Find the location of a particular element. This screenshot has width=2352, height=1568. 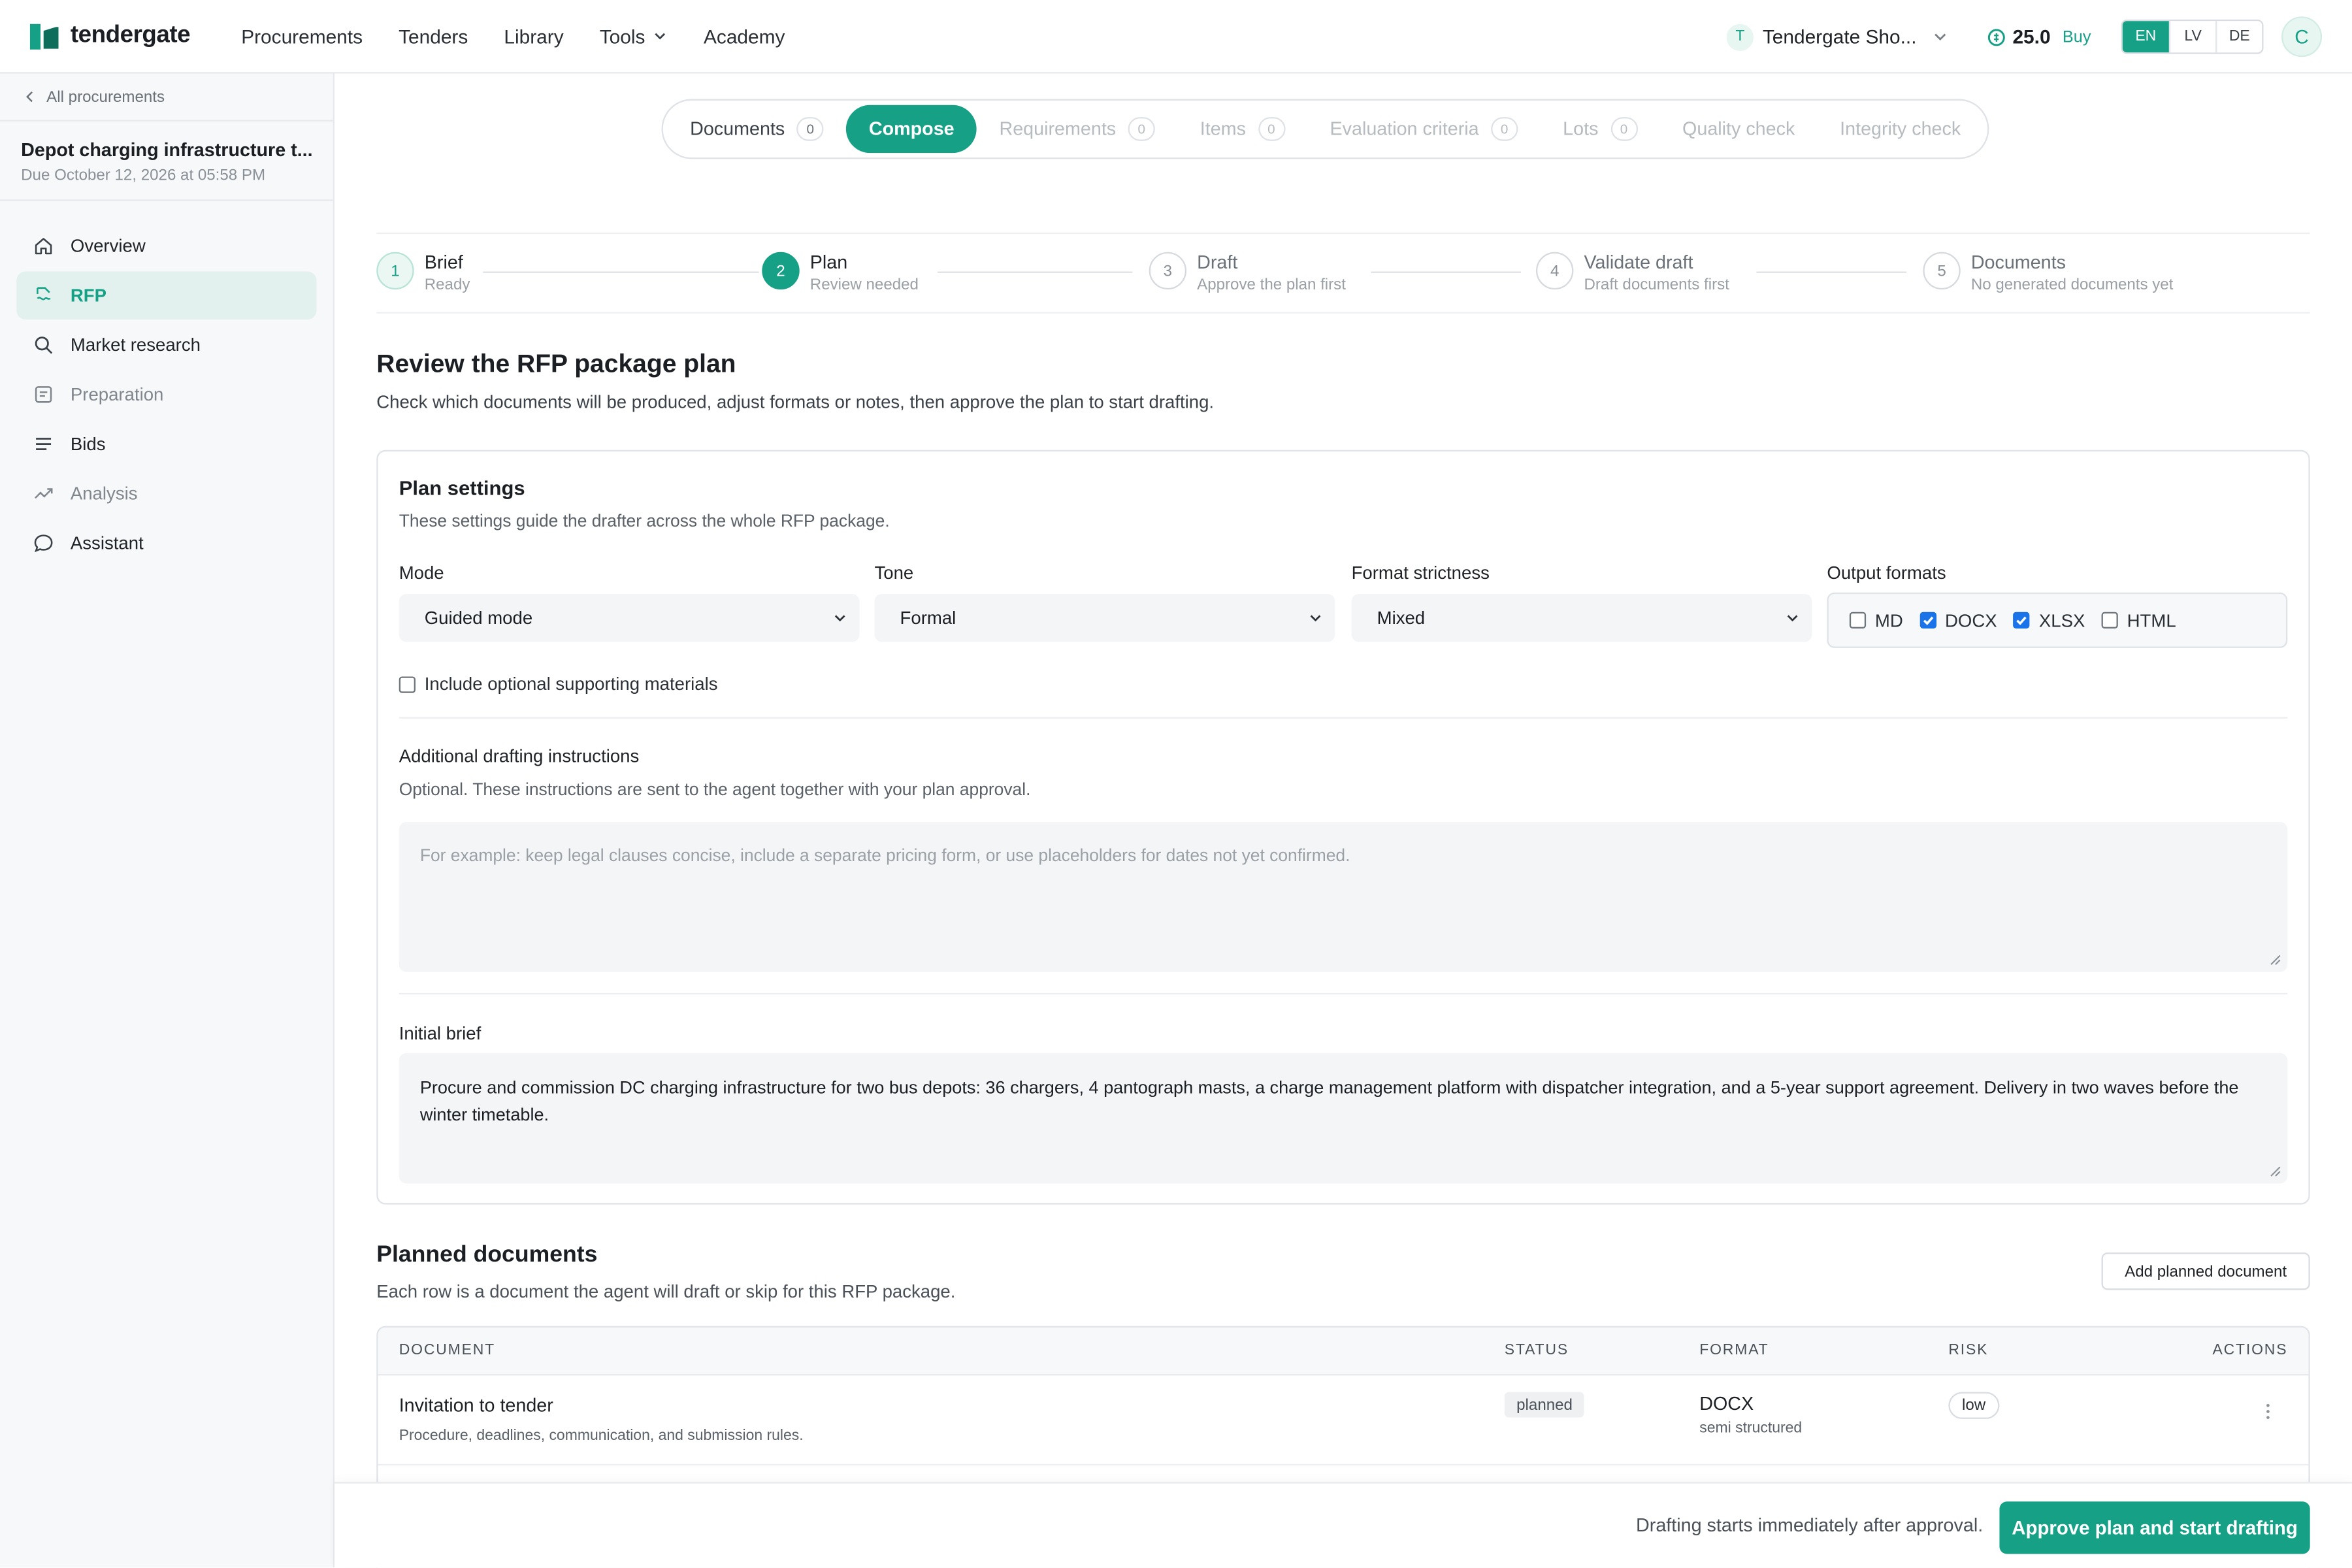

mode-select: Guided mode is located at coordinates (629, 618).